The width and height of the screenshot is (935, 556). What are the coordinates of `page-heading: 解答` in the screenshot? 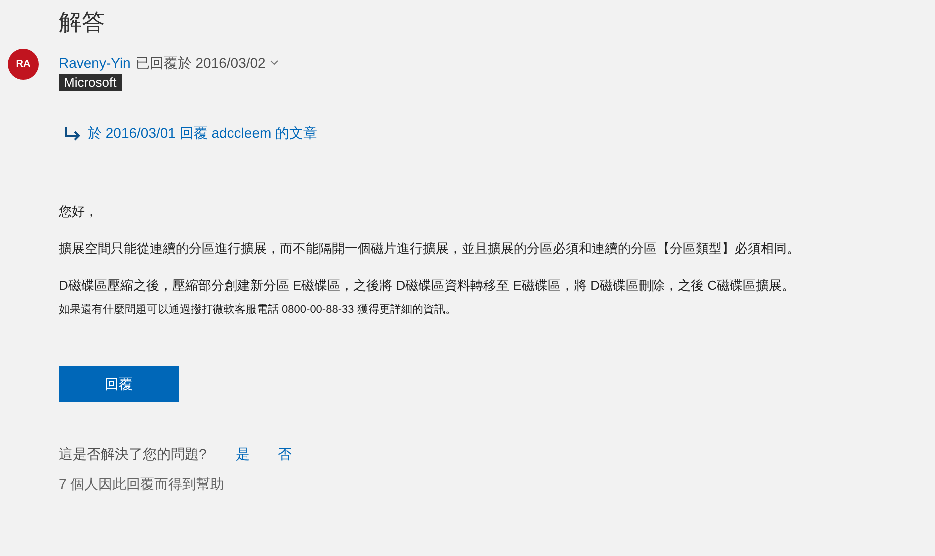 It's located at (82, 22).